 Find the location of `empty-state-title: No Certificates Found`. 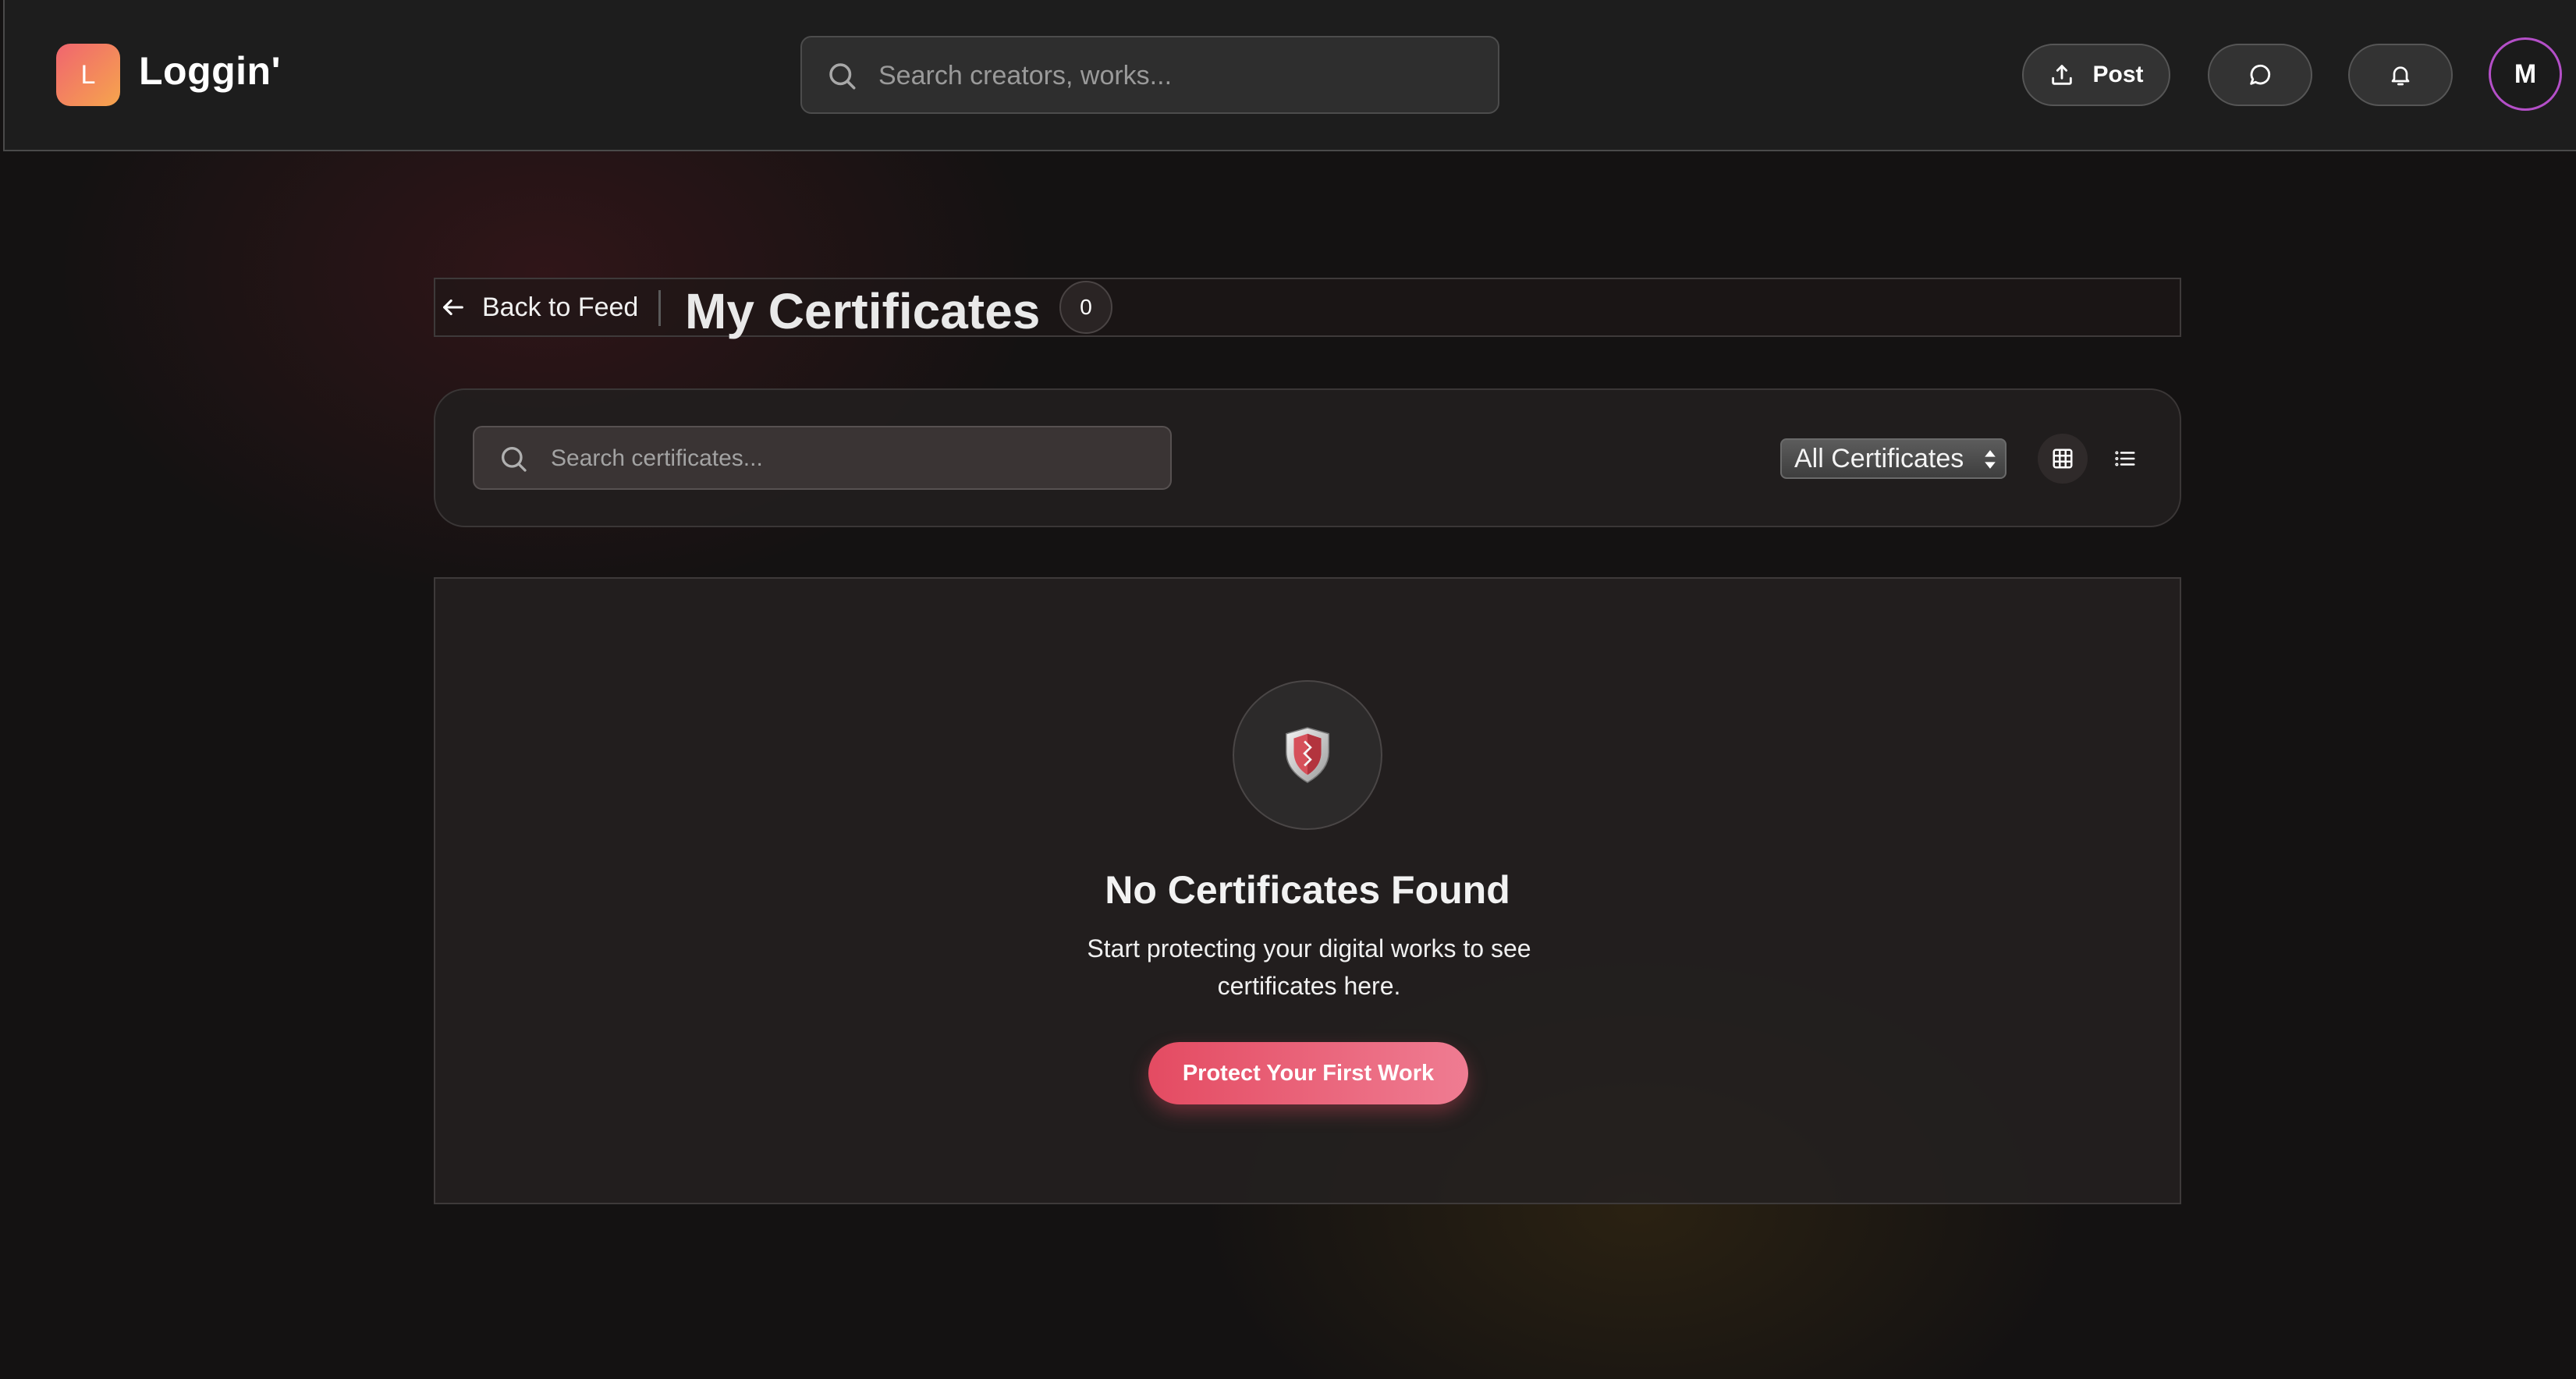

empty-state-title: No Certificates Found is located at coordinates (1307, 890).